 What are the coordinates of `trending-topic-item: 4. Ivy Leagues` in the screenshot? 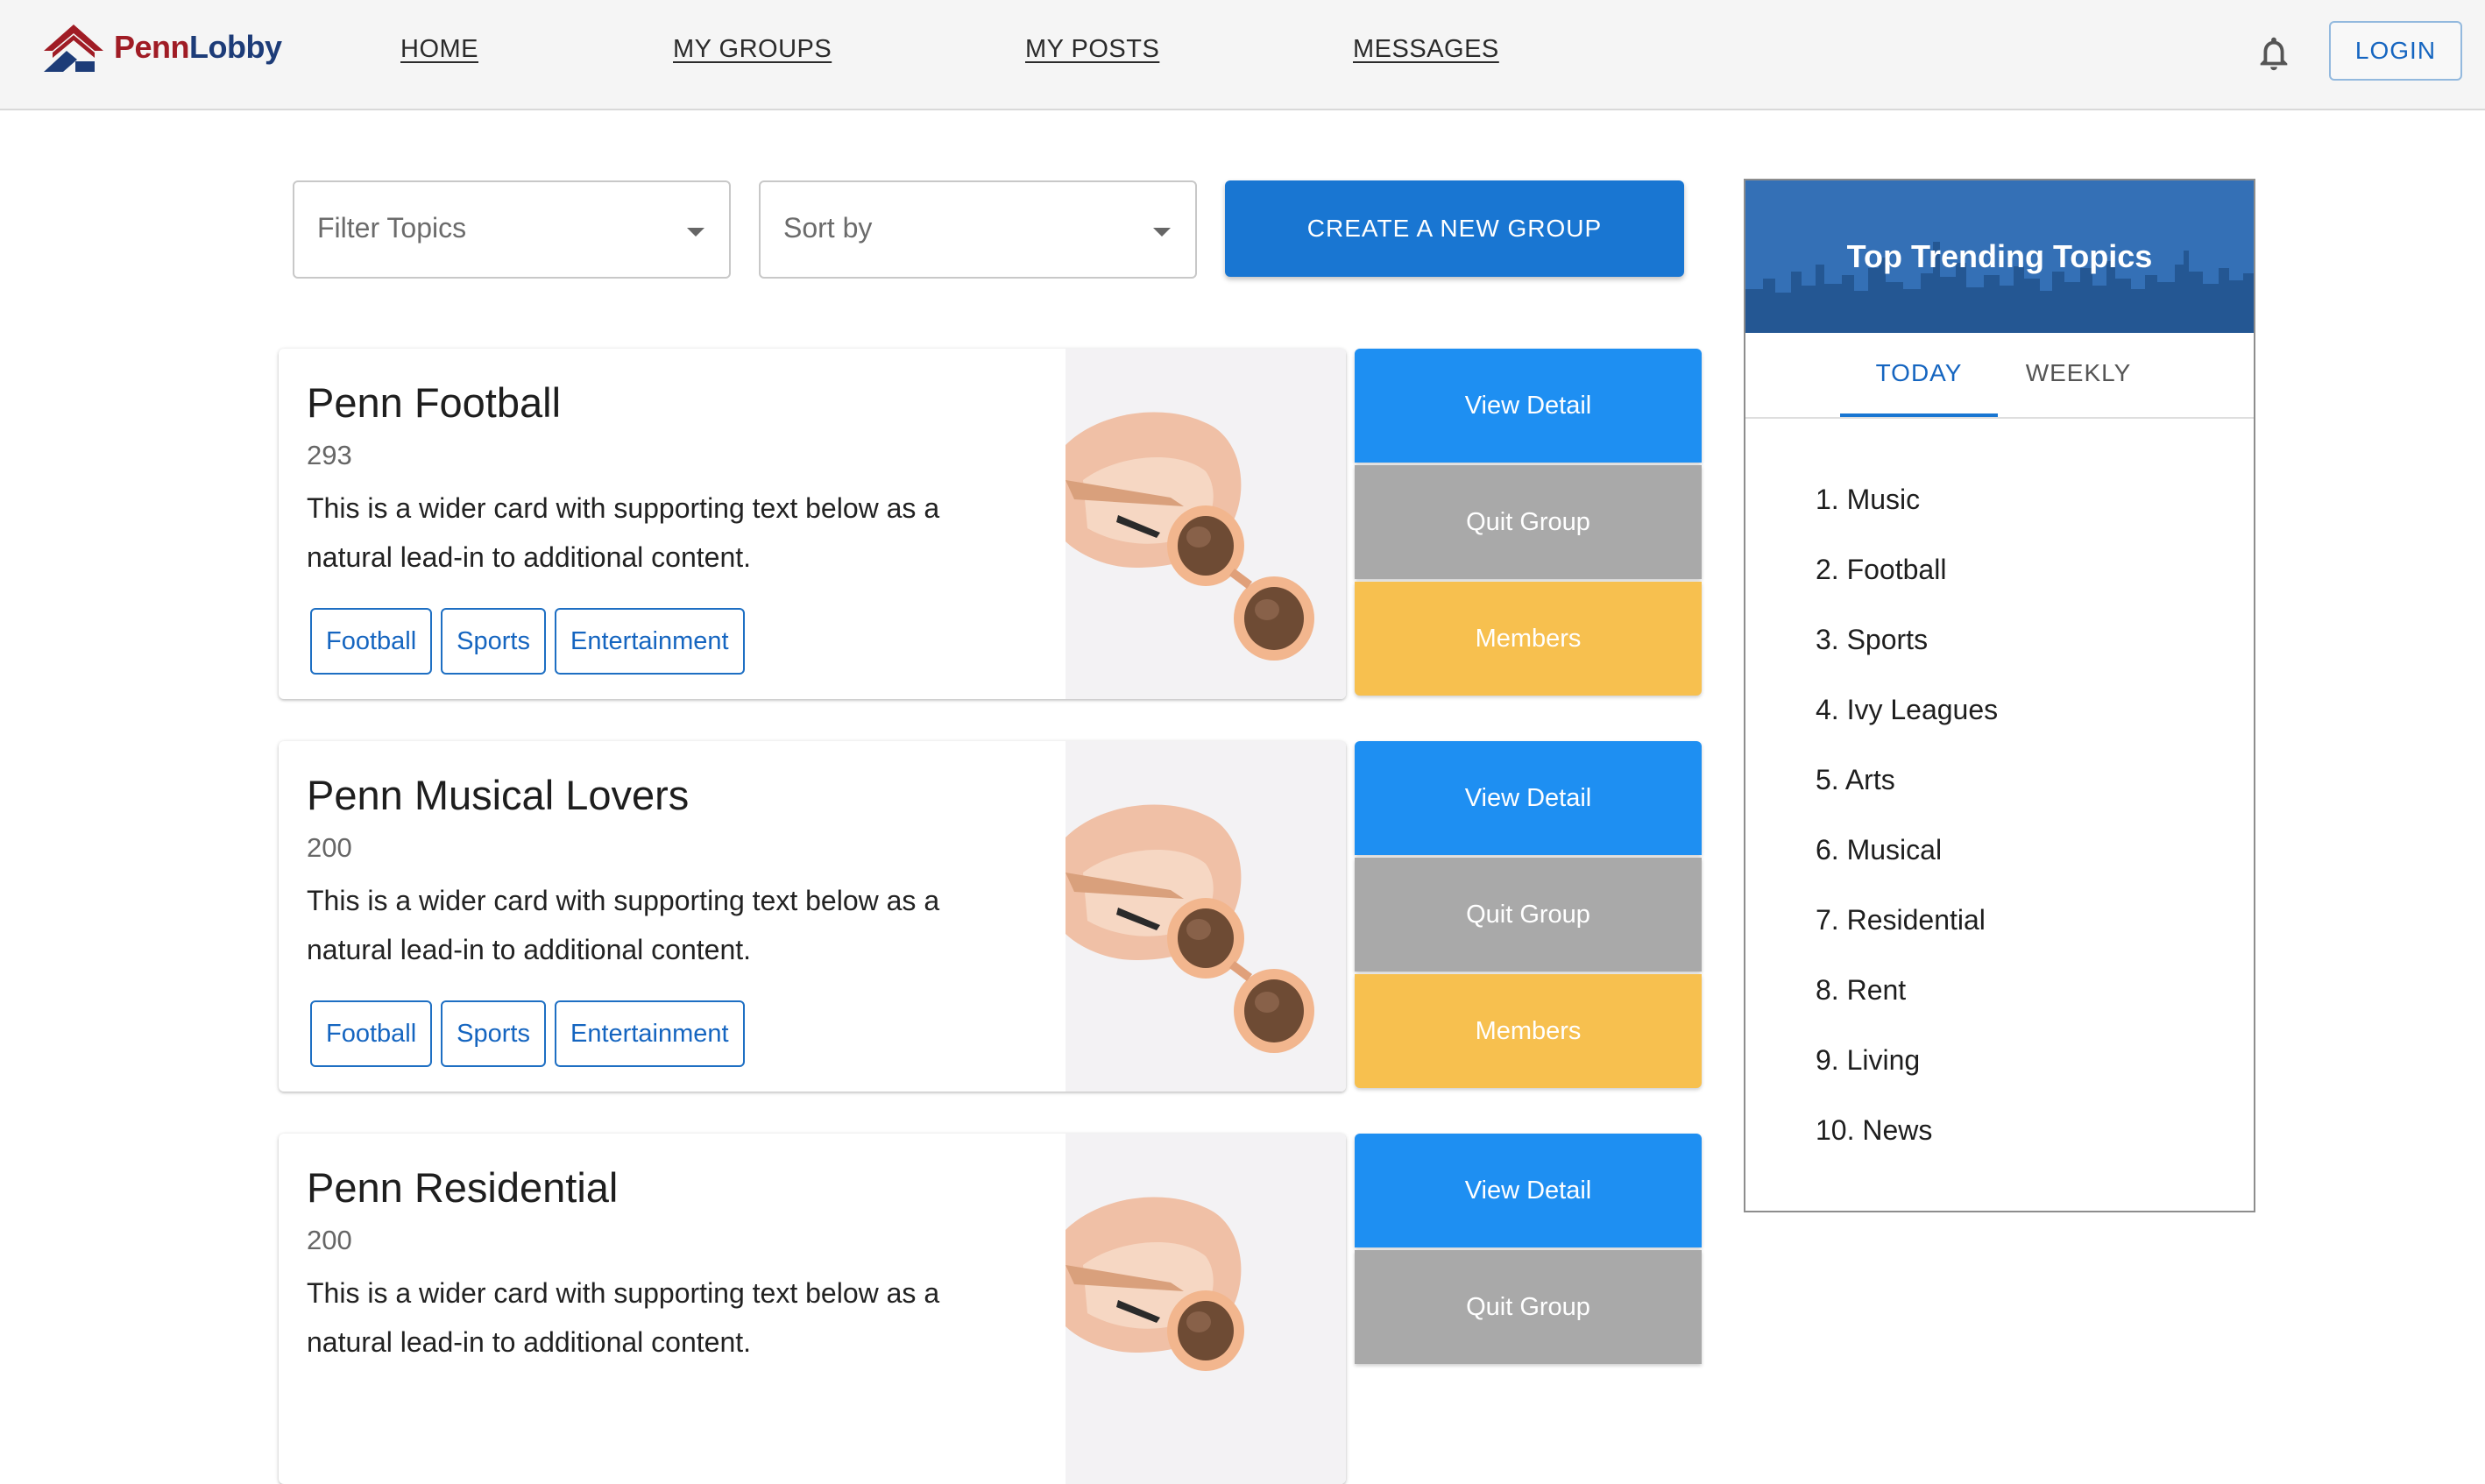 It's located at (1907, 718).